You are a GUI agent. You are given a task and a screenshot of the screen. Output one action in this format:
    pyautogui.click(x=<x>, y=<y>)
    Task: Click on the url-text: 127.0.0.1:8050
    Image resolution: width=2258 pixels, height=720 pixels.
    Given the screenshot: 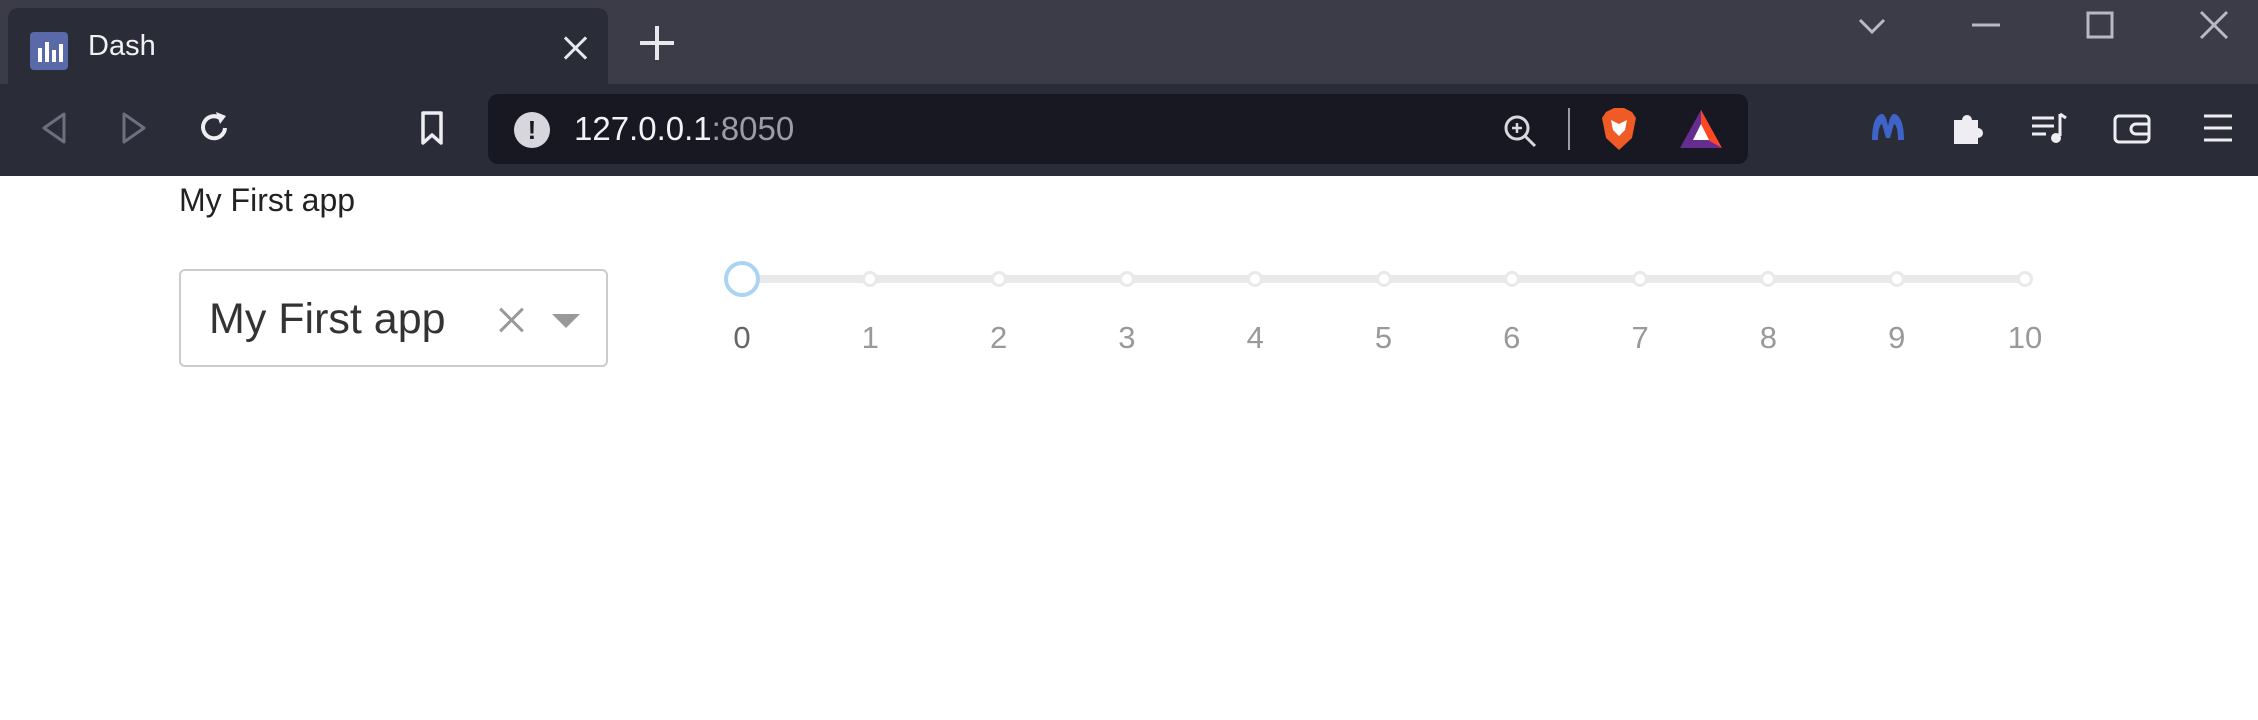 What is the action you would take?
    pyautogui.click(x=684, y=129)
    